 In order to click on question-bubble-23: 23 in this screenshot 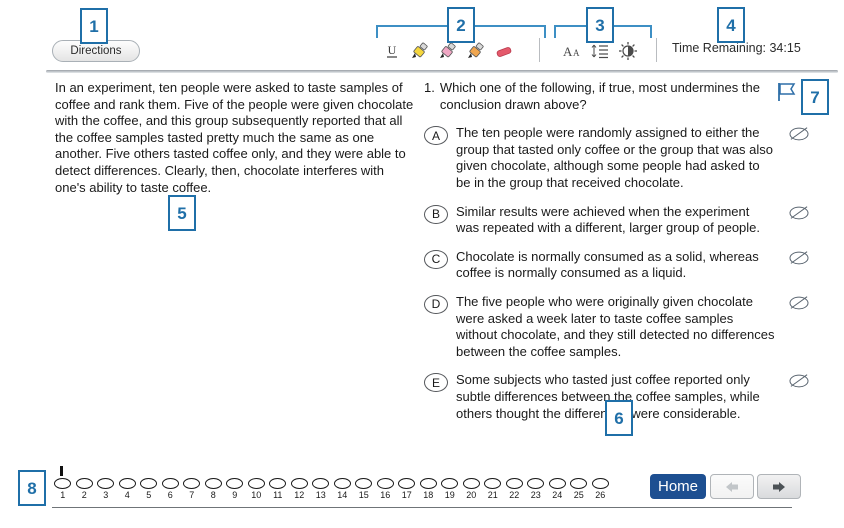, I will do `click(536, 489)`.